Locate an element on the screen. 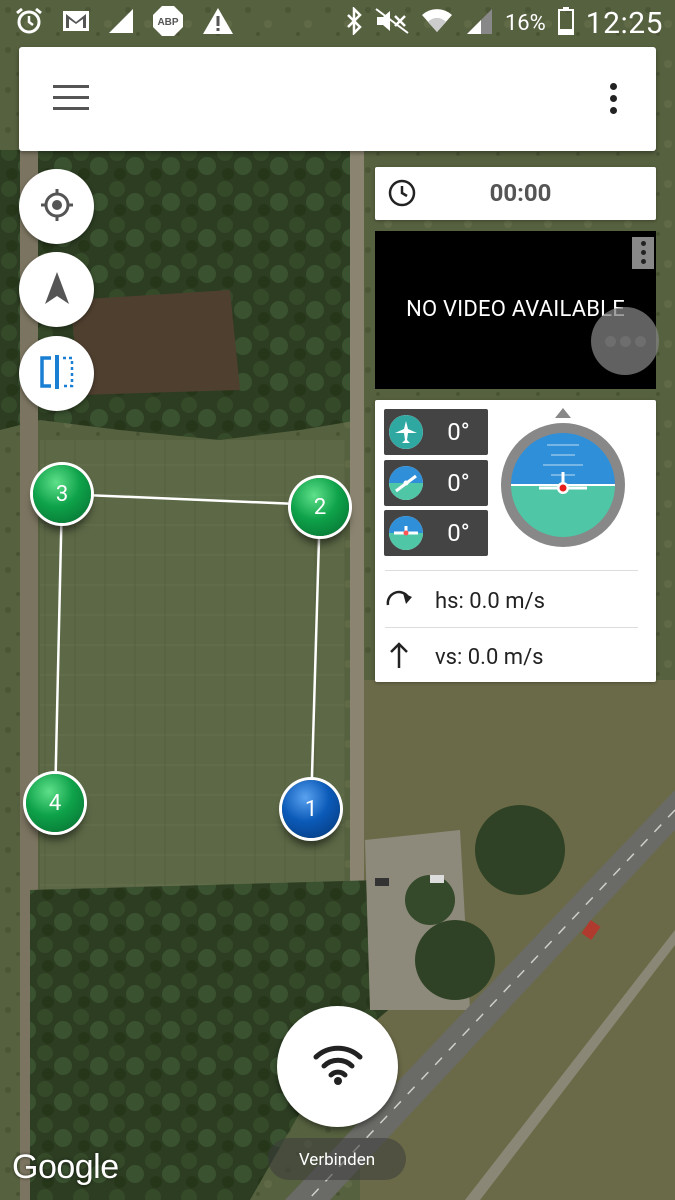 This screenshot has width=675, height=1200. navigation-arrow-icon is located at coordinates (57, 290).